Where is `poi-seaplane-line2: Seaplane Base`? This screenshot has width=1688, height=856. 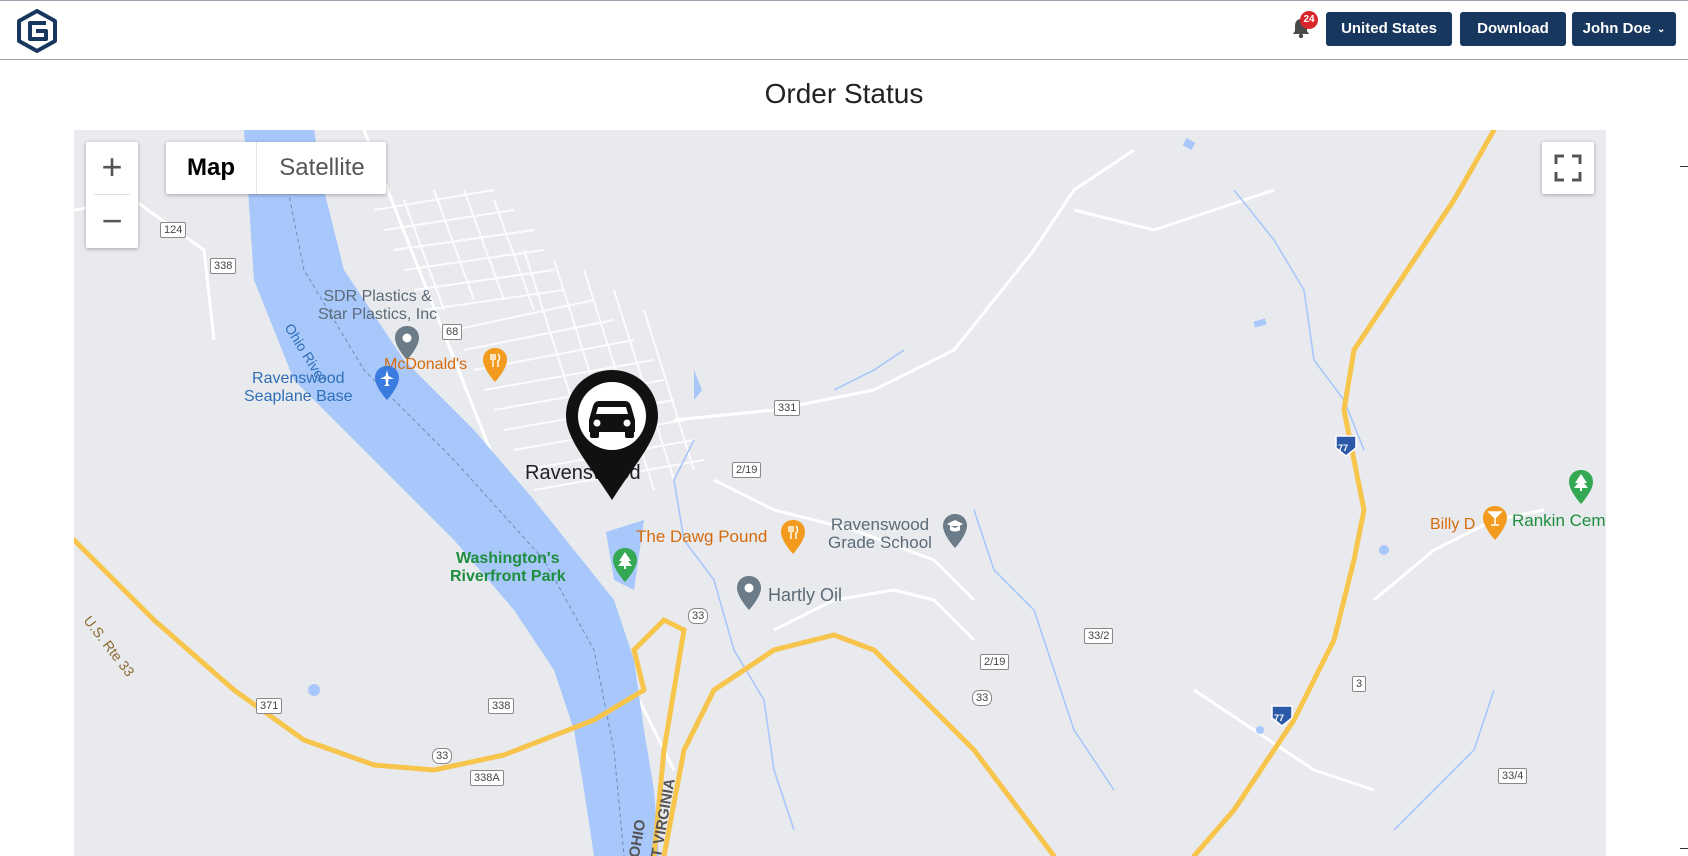
poi-seaplane-line2: Seaplane Base is located at coordinates (298, 396).